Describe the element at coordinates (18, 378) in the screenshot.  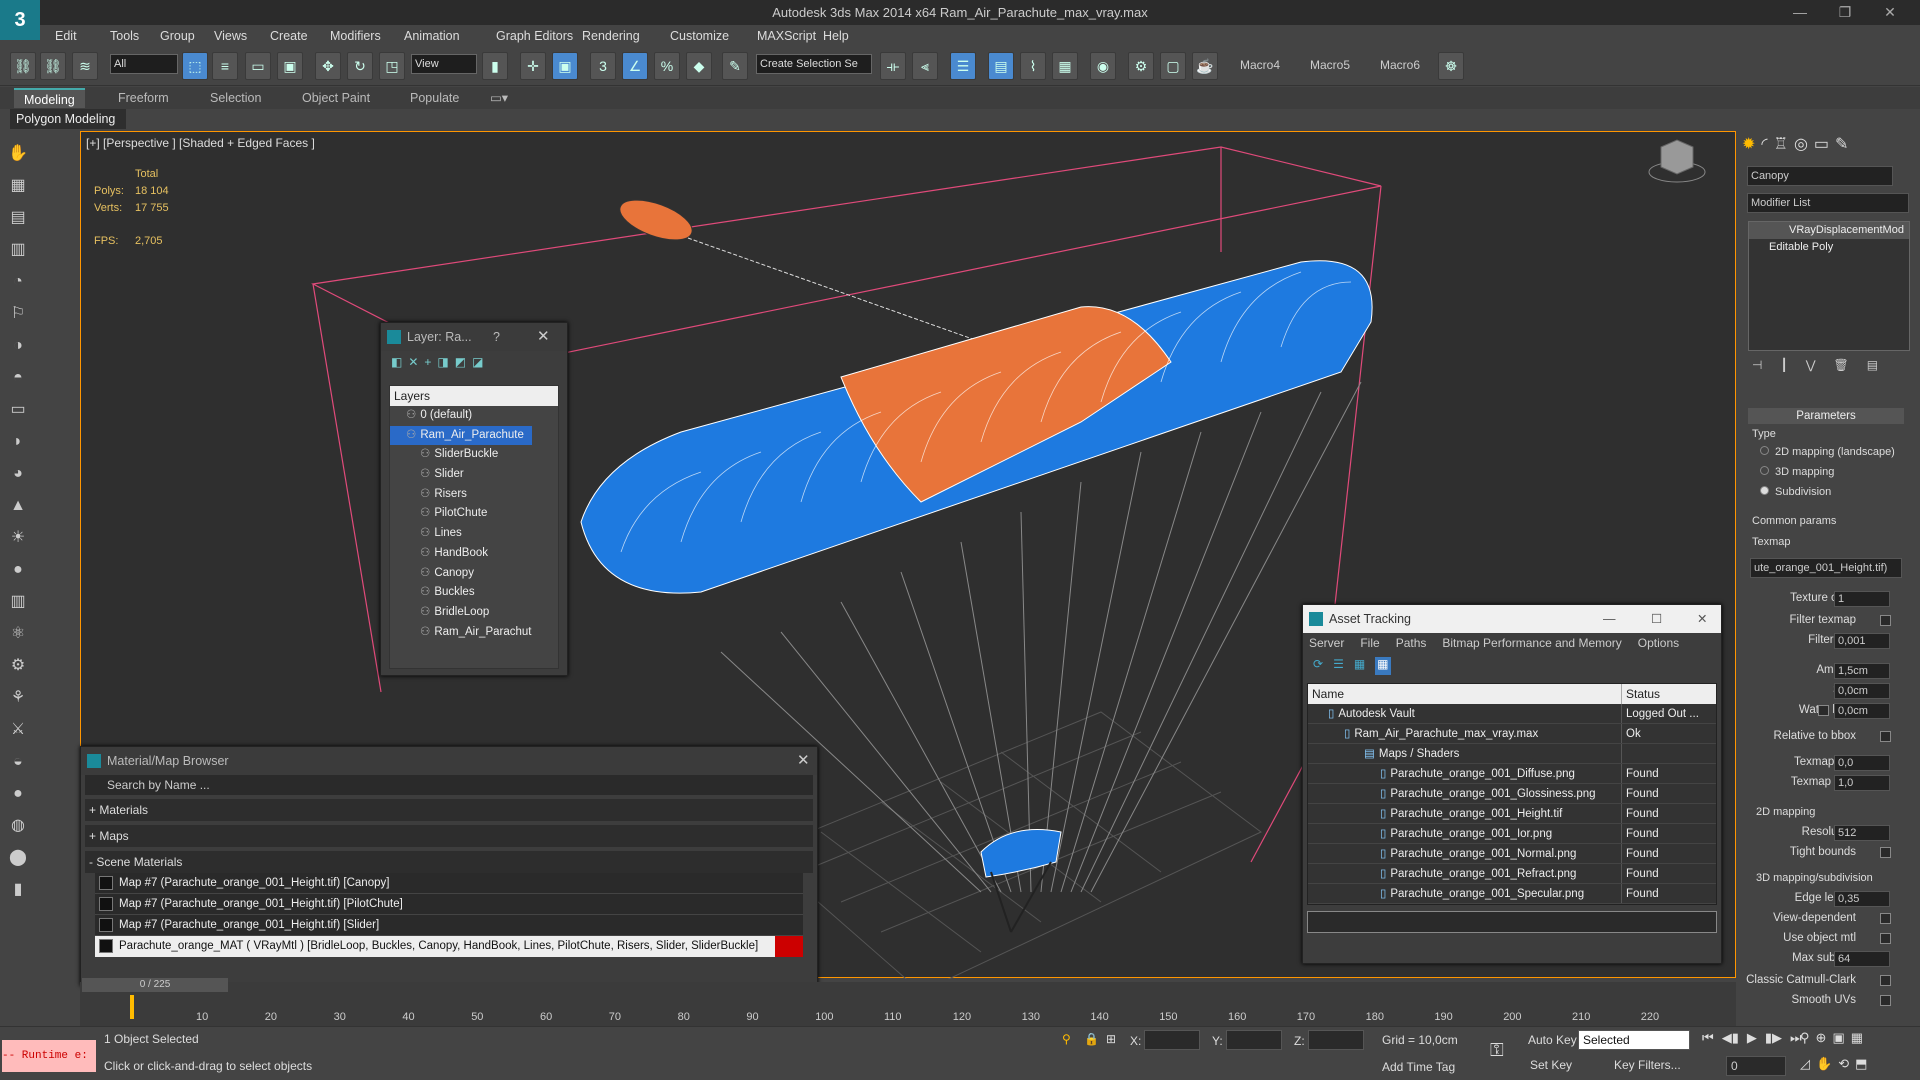
I see `helper-icon: ◓` at that location.